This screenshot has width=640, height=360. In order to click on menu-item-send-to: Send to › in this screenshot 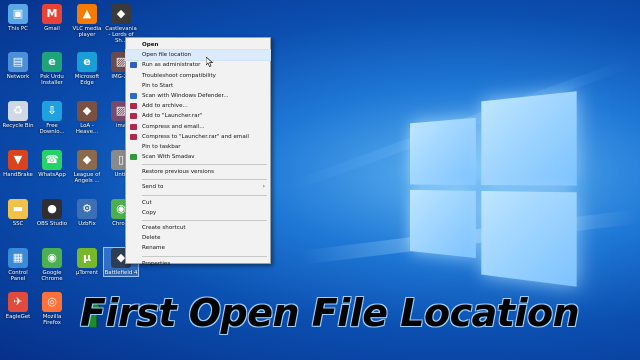, I will do `click(198, 187)`.